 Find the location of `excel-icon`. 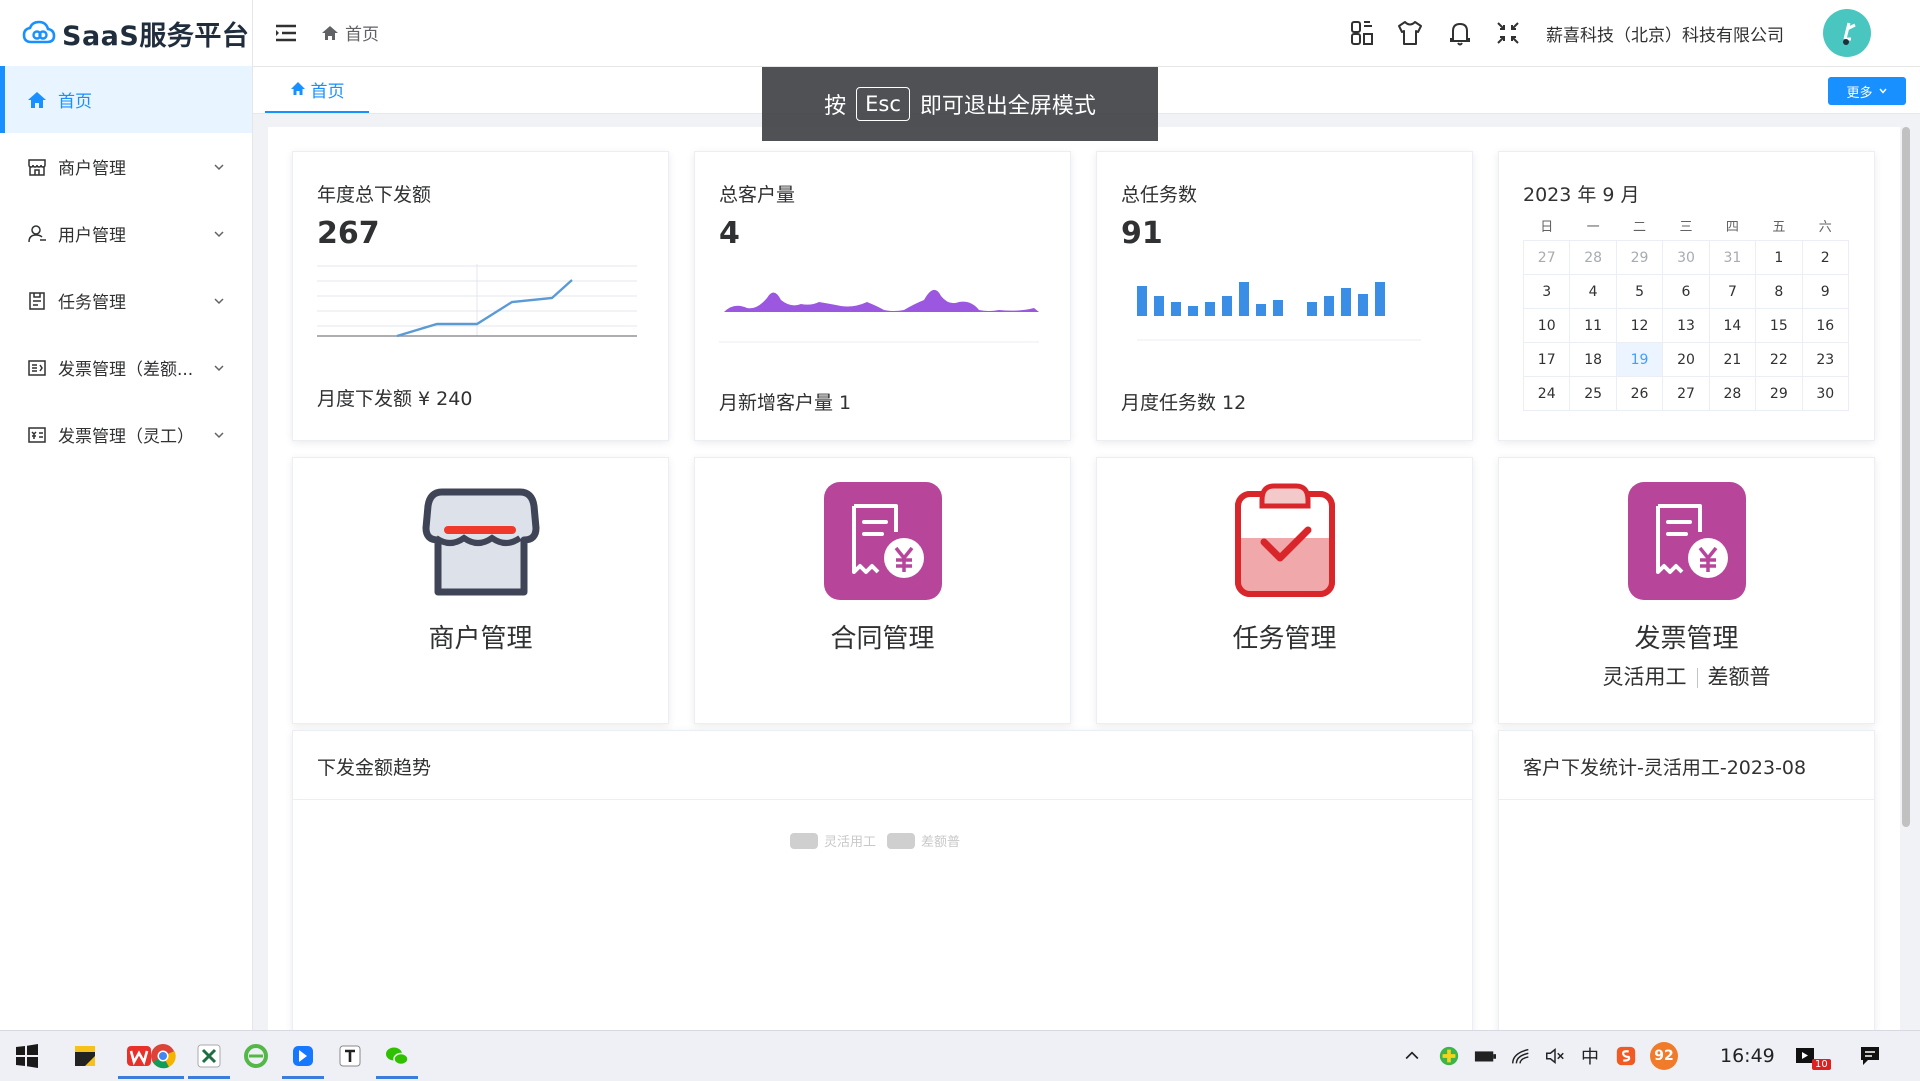

excel-icon is located at coordinates (209, 1056).